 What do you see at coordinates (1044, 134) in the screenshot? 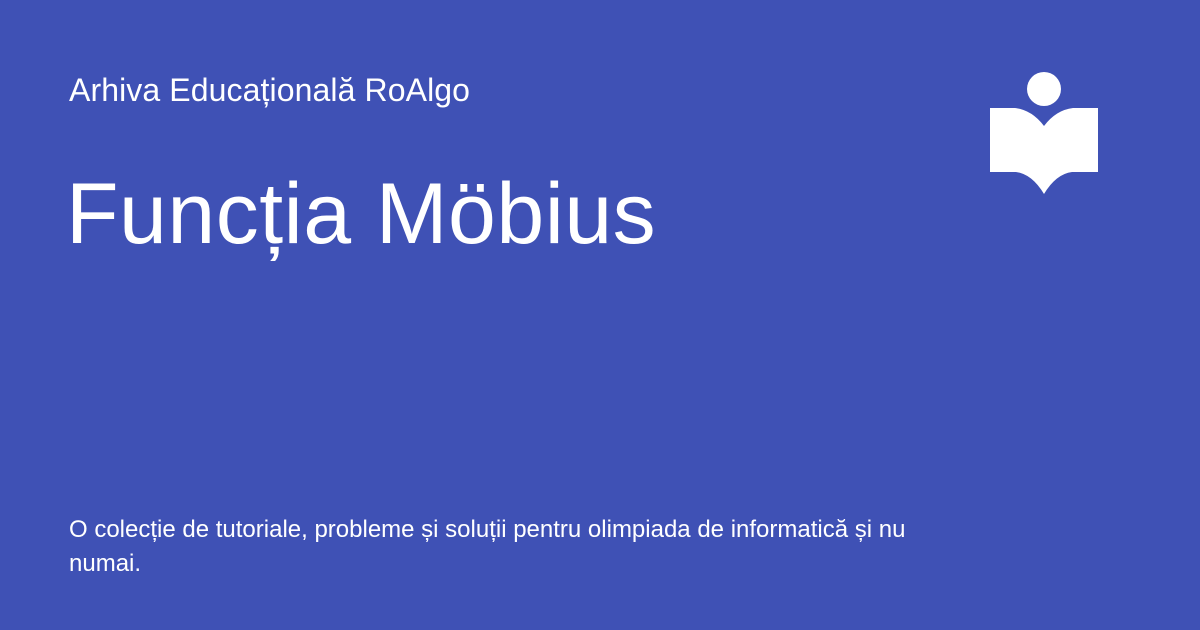
I see `reader-book-icon` at bounding box center [1044, 134].